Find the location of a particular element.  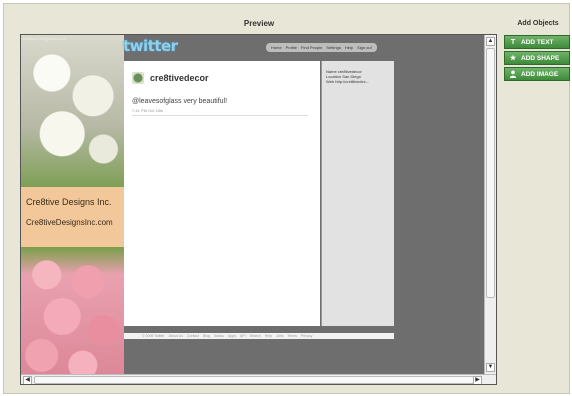

divider is located at coordinates (220, 115).